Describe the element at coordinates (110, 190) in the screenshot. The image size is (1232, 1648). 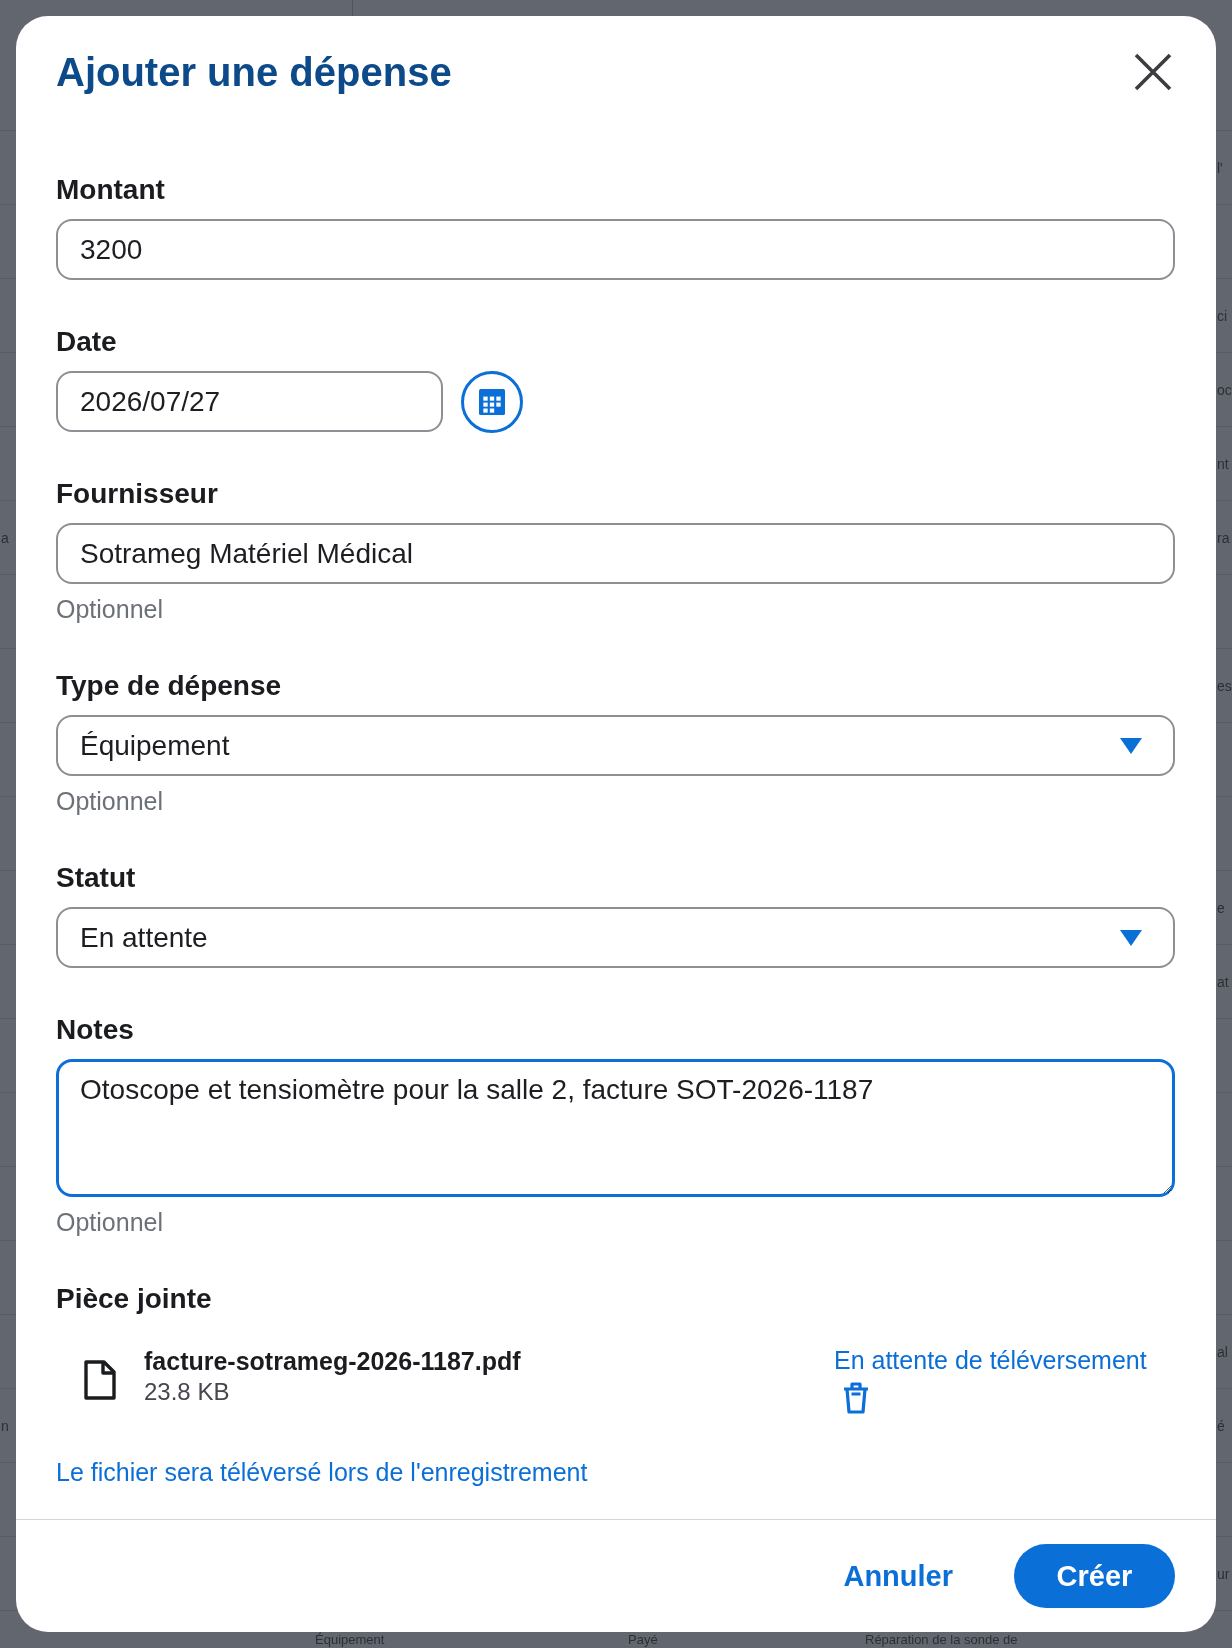
I see `field-label: Montant` at that location.